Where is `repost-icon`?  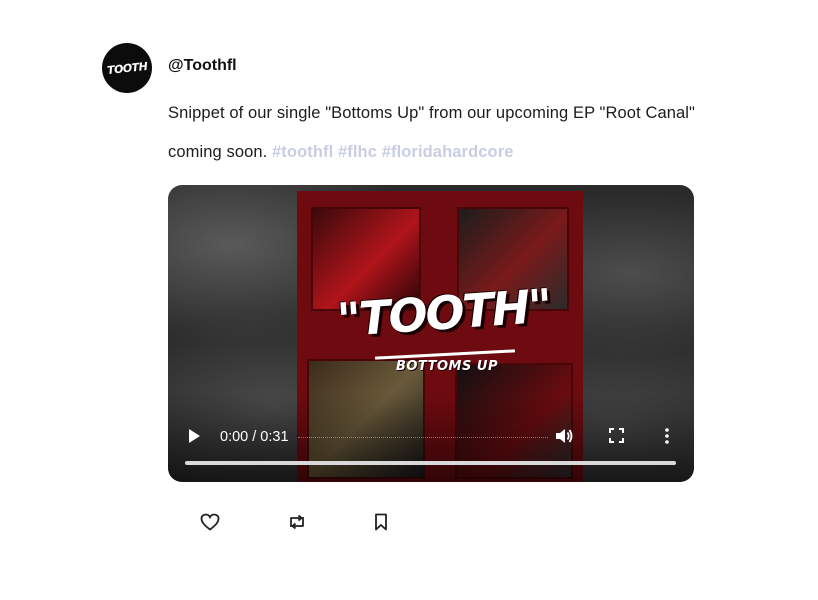 repost-icon is located at coordinates (297, 522).